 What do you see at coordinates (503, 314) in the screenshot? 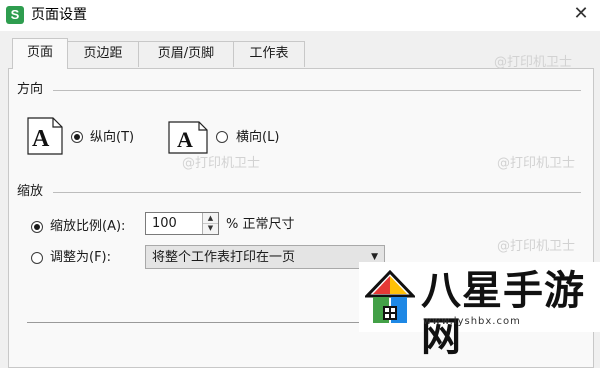
I see `site-name: 八星手游网` at bounding box center [503, 314].